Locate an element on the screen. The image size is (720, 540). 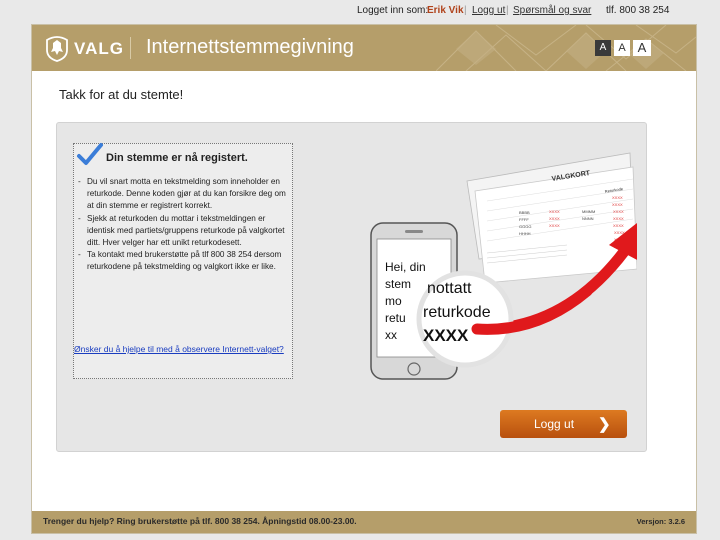
card-code: NNNN is located at coordinates (588, 218).